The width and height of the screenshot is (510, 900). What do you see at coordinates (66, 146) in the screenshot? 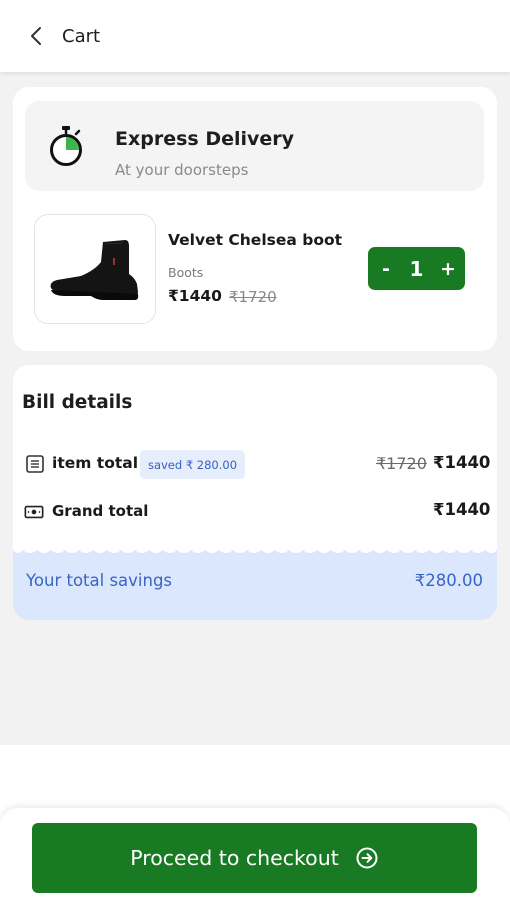
I see `stopwatch-icon` at bounding box center [66, 146].